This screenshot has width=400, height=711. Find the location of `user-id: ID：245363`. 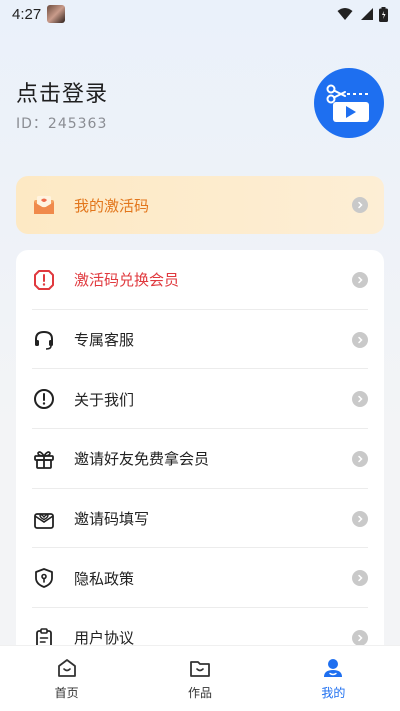

user-id: ID：245363 is located at coordinates (61, 123).